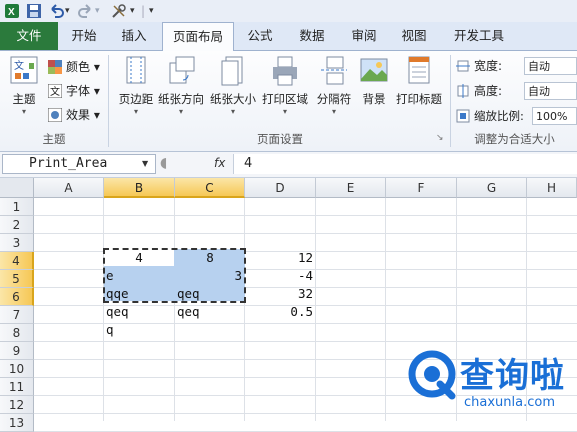  Describe the element at coordinates (512, 376) in the screenshot. I see `watermark-title: 查询啦` at that location.